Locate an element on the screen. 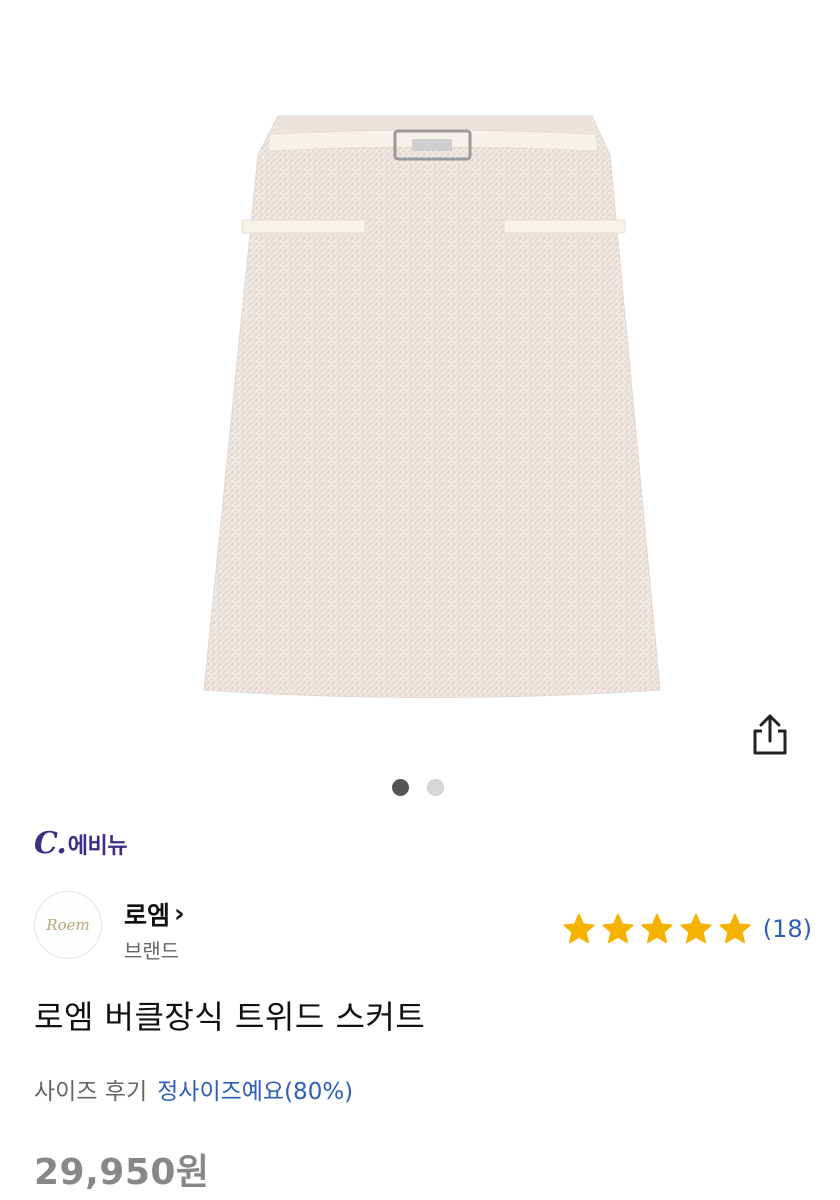 This screenshot has height=1200, width=840. carousel-dot is located at coordinates (435, 787).